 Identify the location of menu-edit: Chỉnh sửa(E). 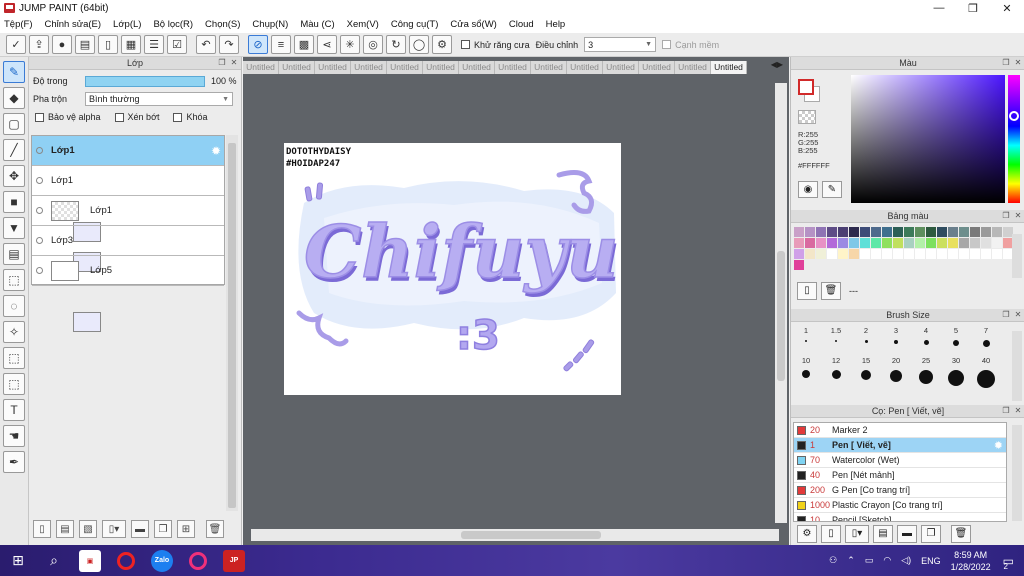
(73, 24).